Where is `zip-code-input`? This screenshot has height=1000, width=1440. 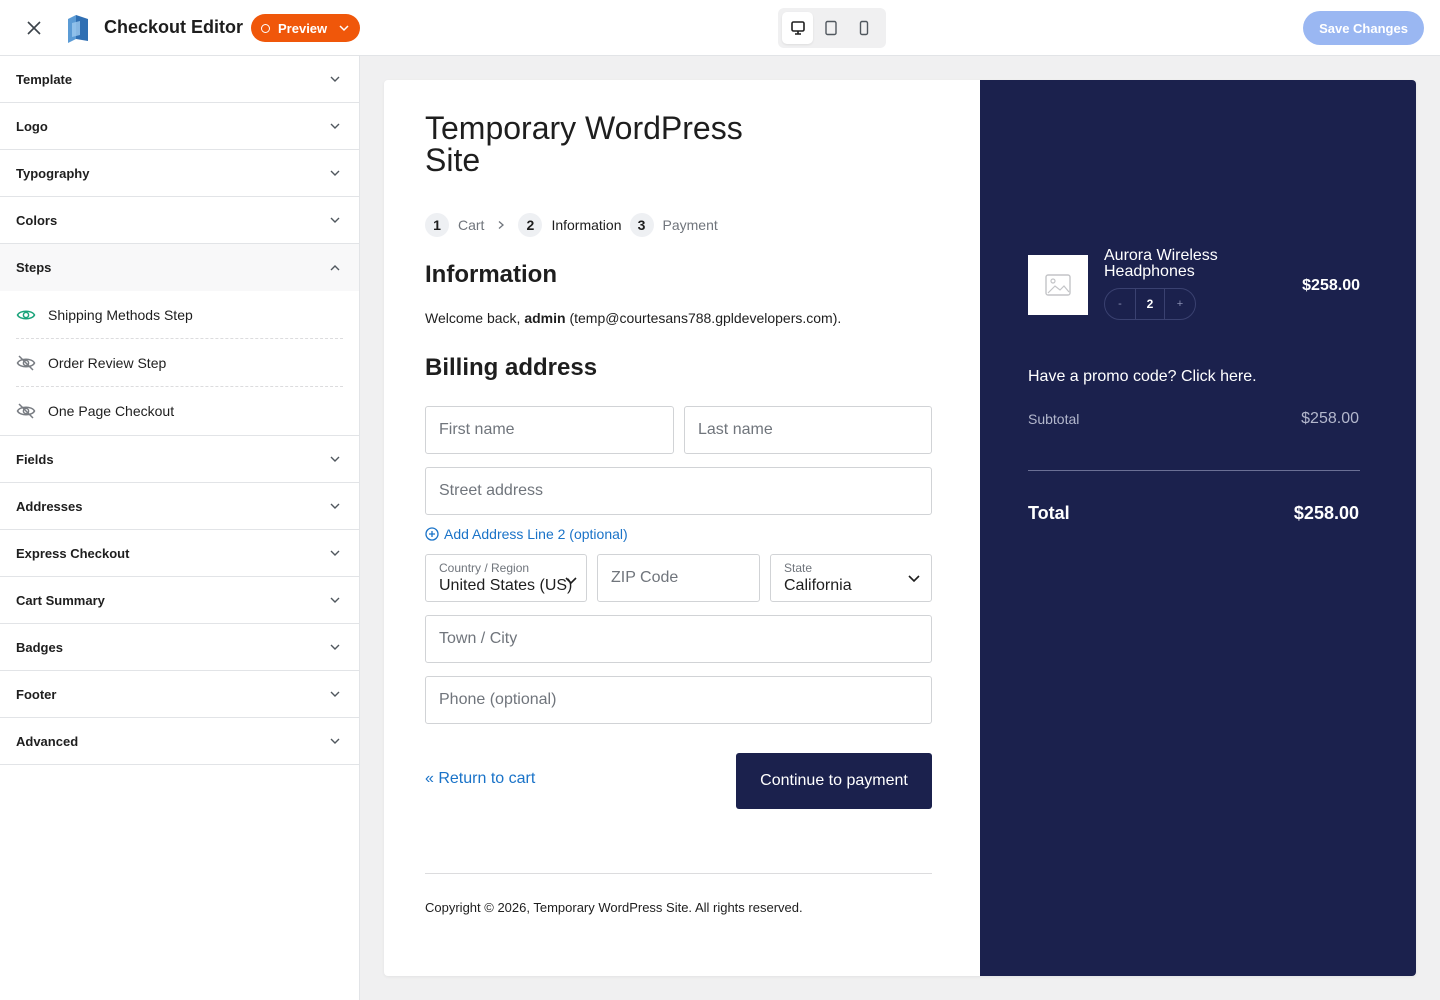 zip-code-input is located at coordinates (678, 578).